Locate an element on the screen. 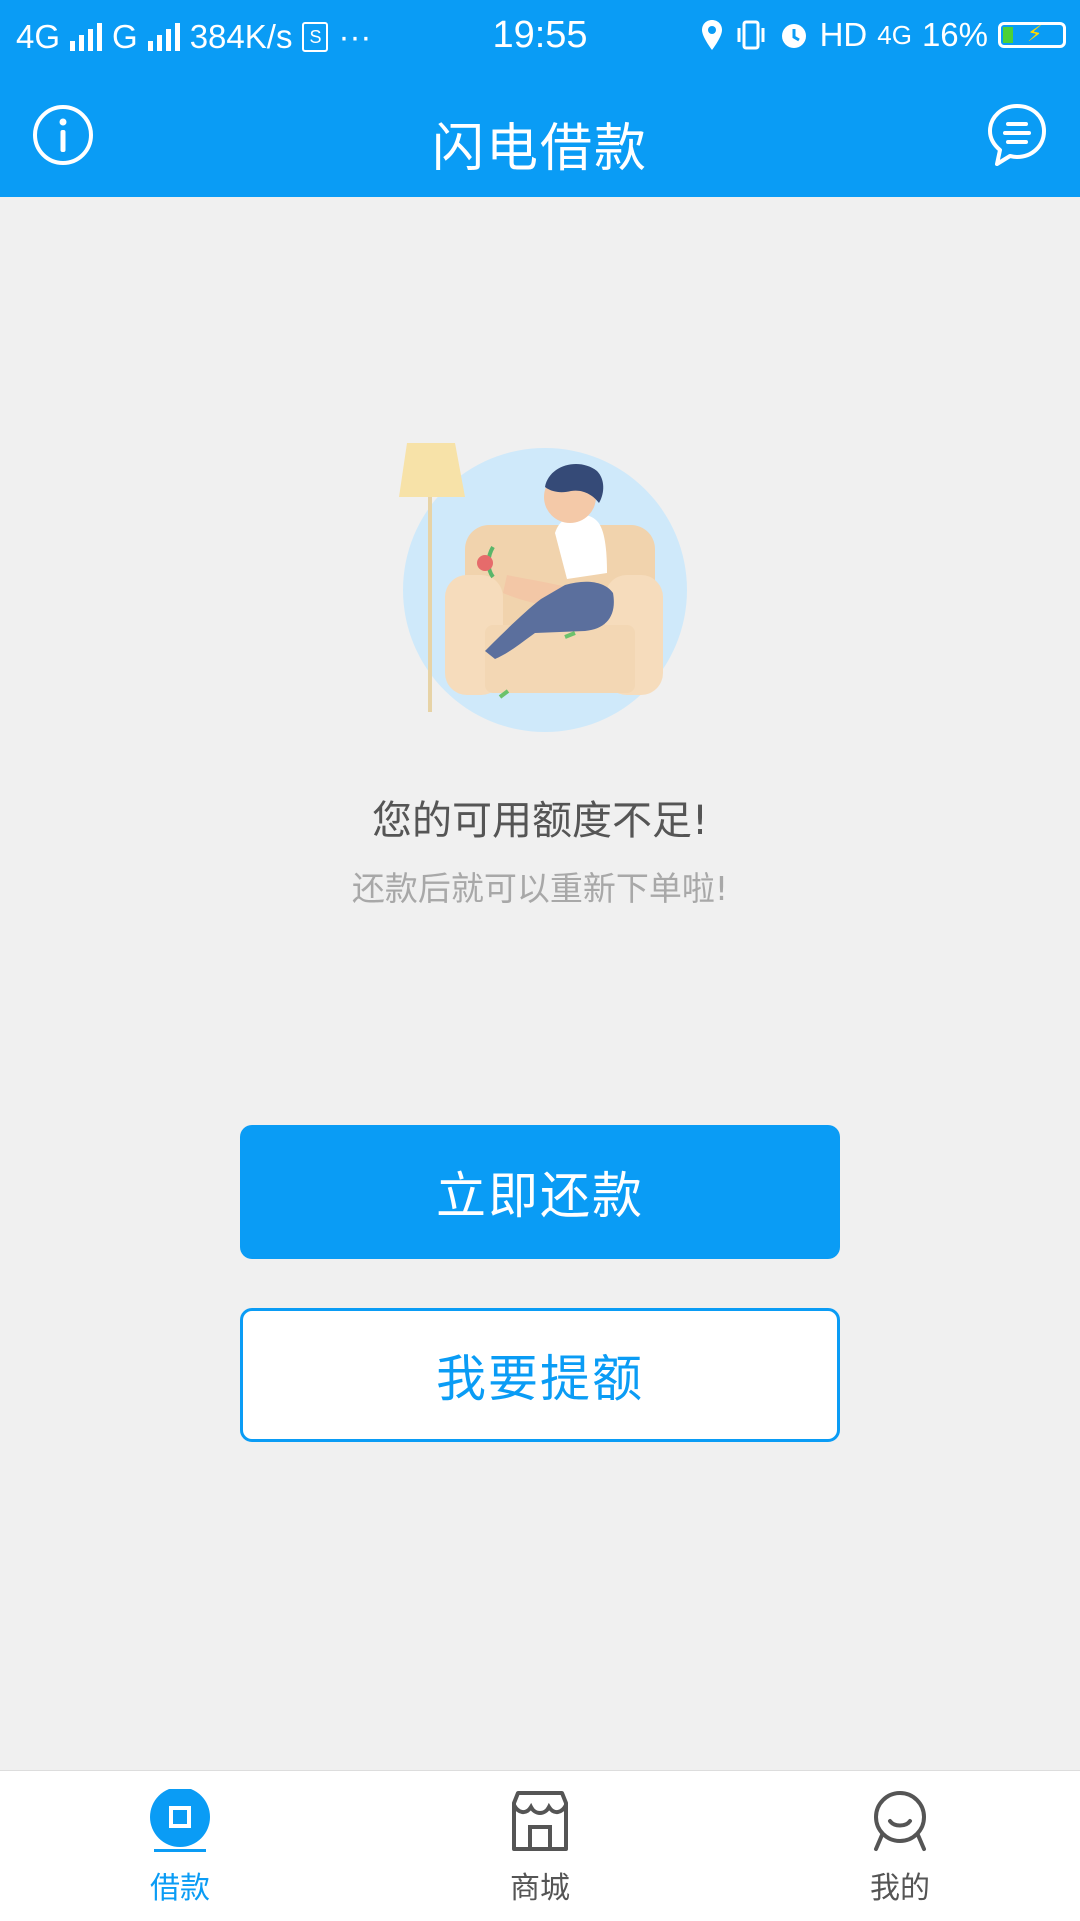 The width and height of the screenshot is (1080, 1921). tab-loan-label: 借款 is located at coordinates (180, 1888).